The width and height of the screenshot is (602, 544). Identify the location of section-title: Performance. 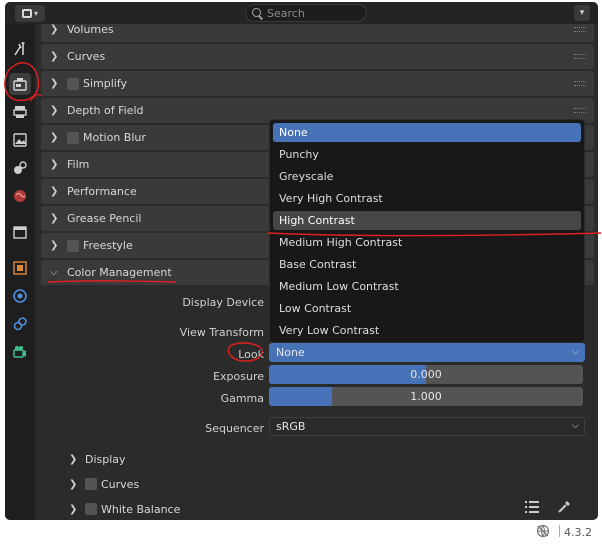
(102, 191).